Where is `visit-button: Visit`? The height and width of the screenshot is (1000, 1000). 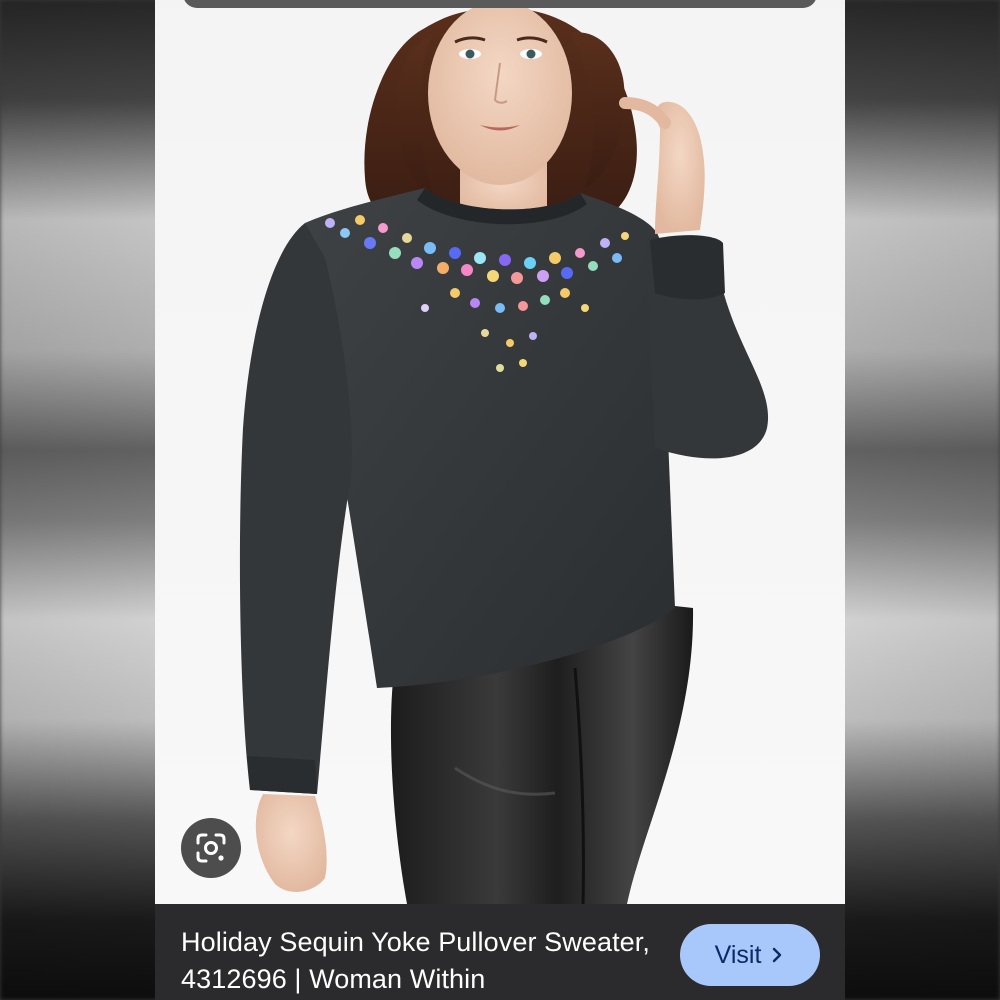 visit-button: Visit is located at coordinates (750, 955).